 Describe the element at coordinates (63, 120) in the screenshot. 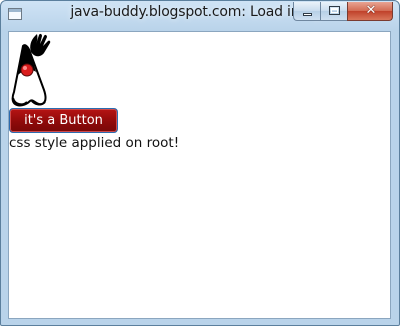

I see `its-a-button: it's a Button` at that location.